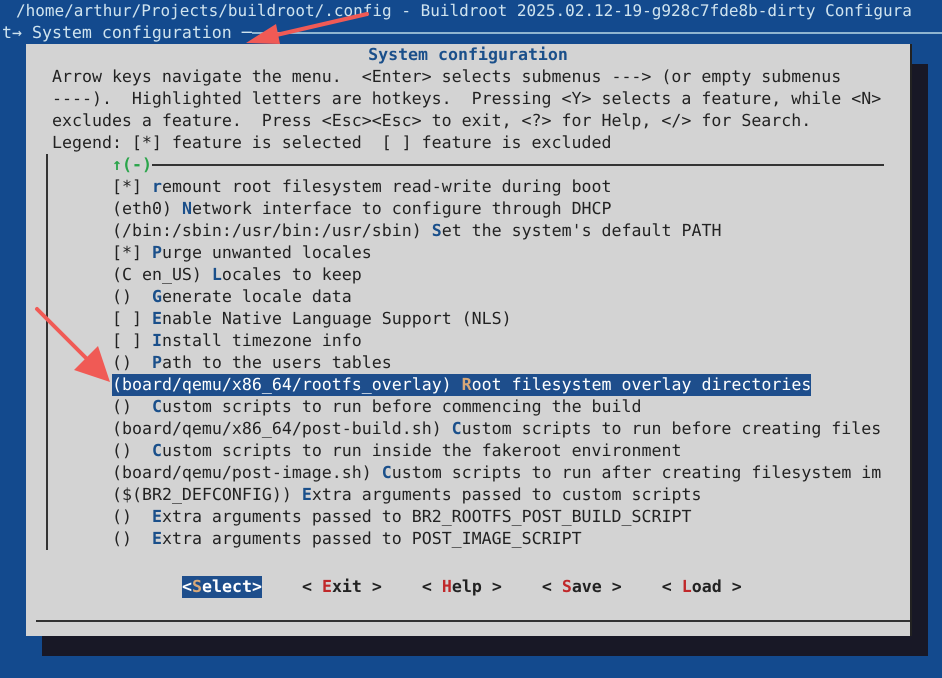  I want to click on menu-item: () Path to the users tables, so click(252, 363).